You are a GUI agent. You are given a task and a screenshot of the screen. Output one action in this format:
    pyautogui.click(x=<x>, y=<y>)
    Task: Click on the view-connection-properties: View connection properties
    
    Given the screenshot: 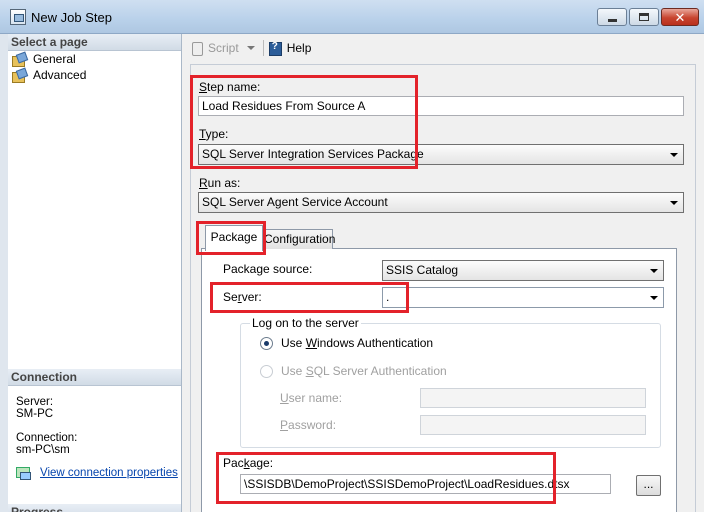 What is the action you would take?
    pyautogui.click(x=97, y=473)
    